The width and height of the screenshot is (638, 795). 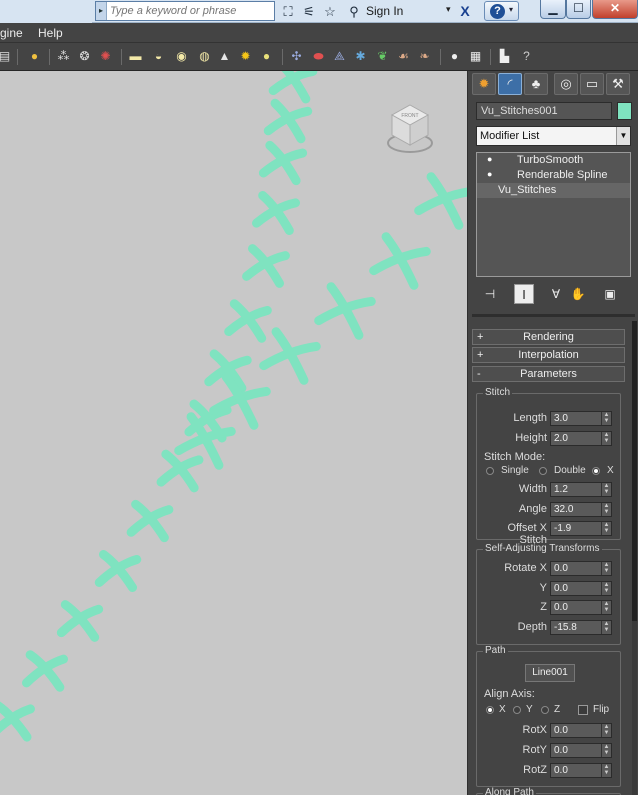 I want to click on search-dropdown-icon: ▸, so click(x=101, y=11).